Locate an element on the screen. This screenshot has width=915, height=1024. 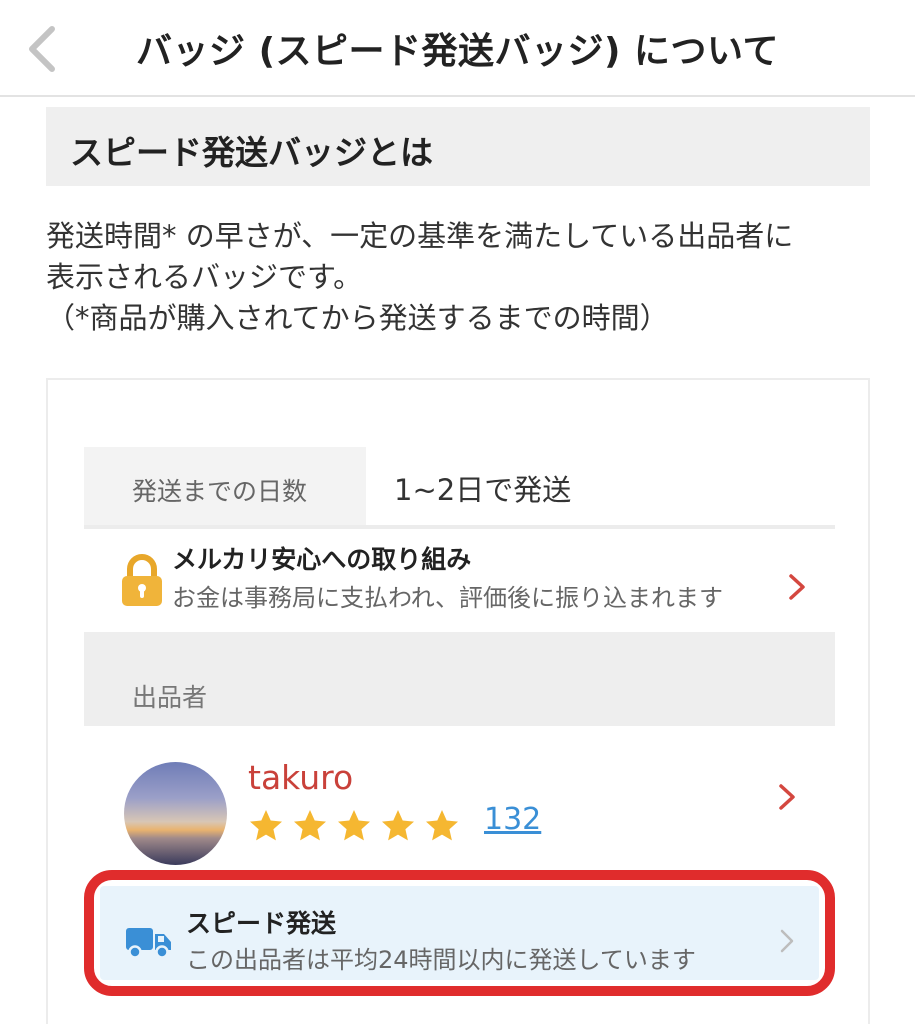
shipping-days-row: 発送までの日数 1~2日で発送 is located at coordinates (459, 488).